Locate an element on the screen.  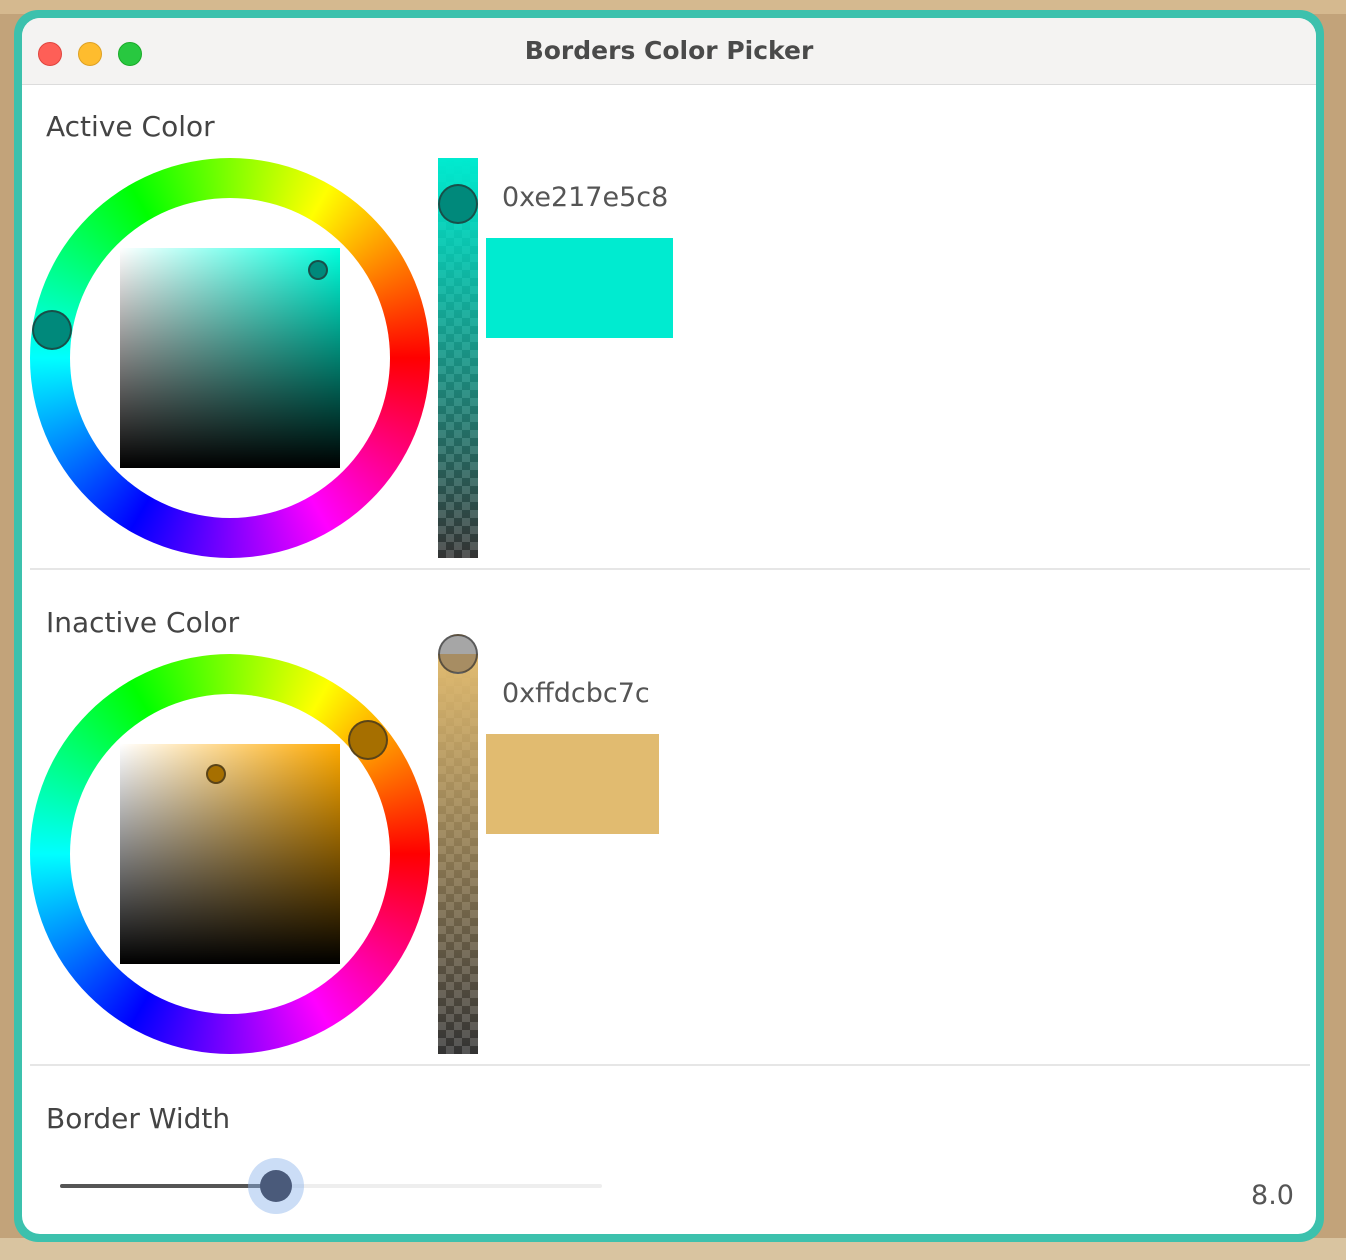
inactive-sv-black-gradient is located at coordinates (230, 854).